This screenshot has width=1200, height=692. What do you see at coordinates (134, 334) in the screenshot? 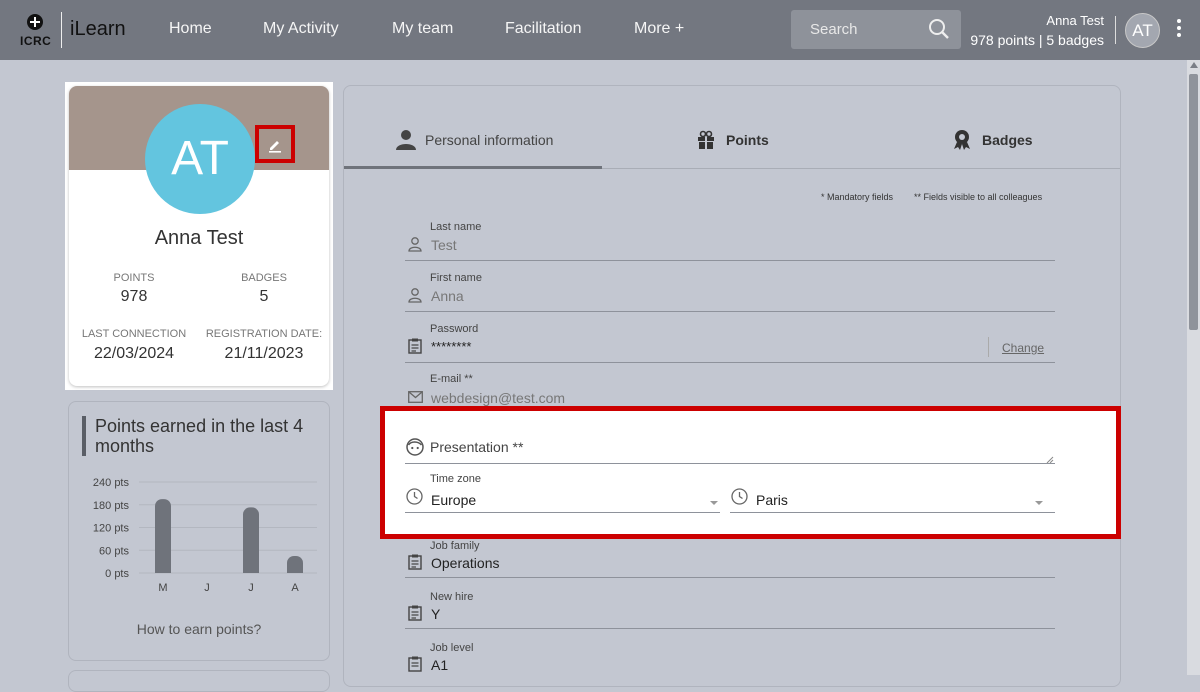
I see `last-connection-label: LAST CONNECTION` at bounding box center [134, 334].